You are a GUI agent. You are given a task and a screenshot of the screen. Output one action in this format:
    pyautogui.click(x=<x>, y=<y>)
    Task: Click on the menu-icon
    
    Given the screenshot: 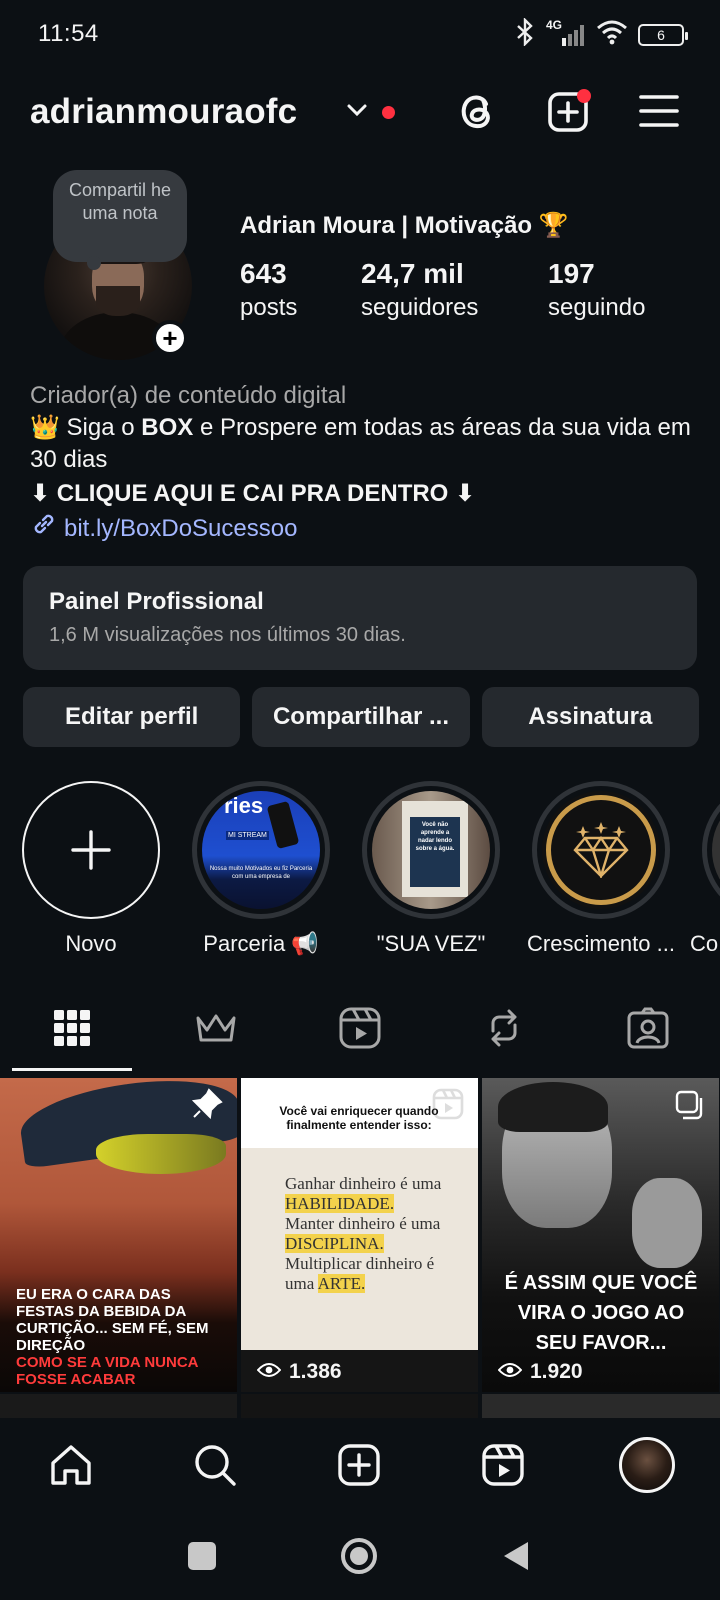 What is the action you would take?
    pyautogui.click(x=659, y=111)
    